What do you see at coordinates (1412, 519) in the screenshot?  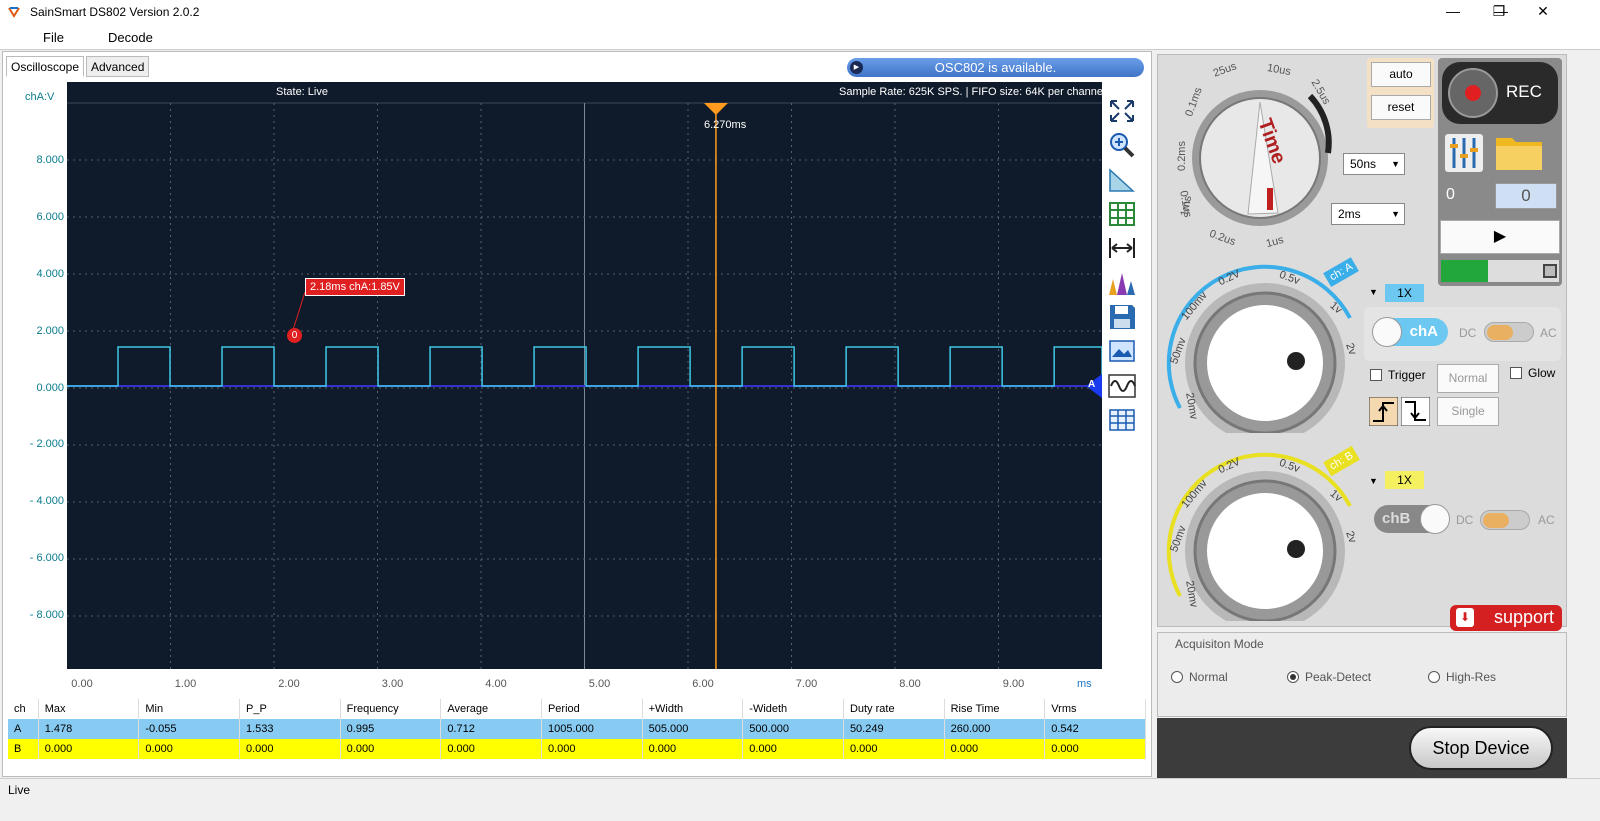 I see `chb-toggle: chB` at bounding box center [1412, 519].